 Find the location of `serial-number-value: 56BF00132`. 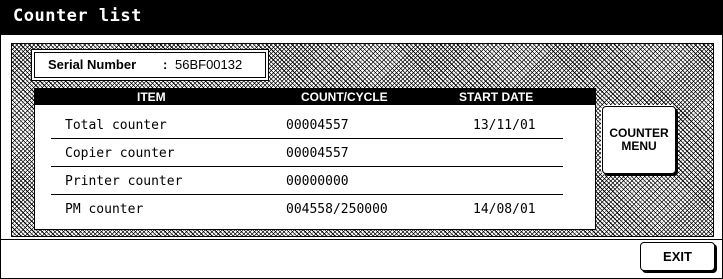

serial-number-value: 56BF00132 is located at coordinates (209, 64).